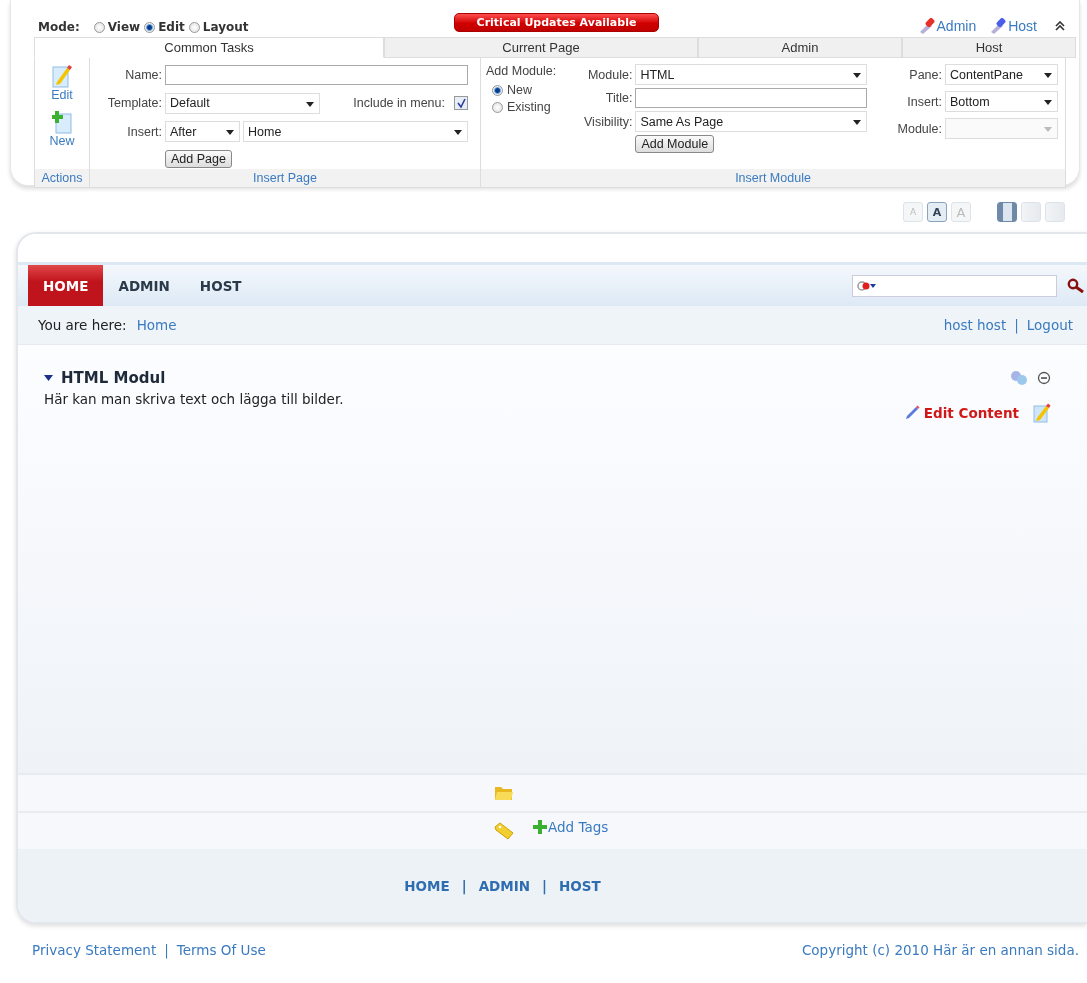 This screenshot has width=1087, height=983. Describe the element at coordinates (675, 144) in the screenshot. I see `add-module-button: Add Module` at that location.